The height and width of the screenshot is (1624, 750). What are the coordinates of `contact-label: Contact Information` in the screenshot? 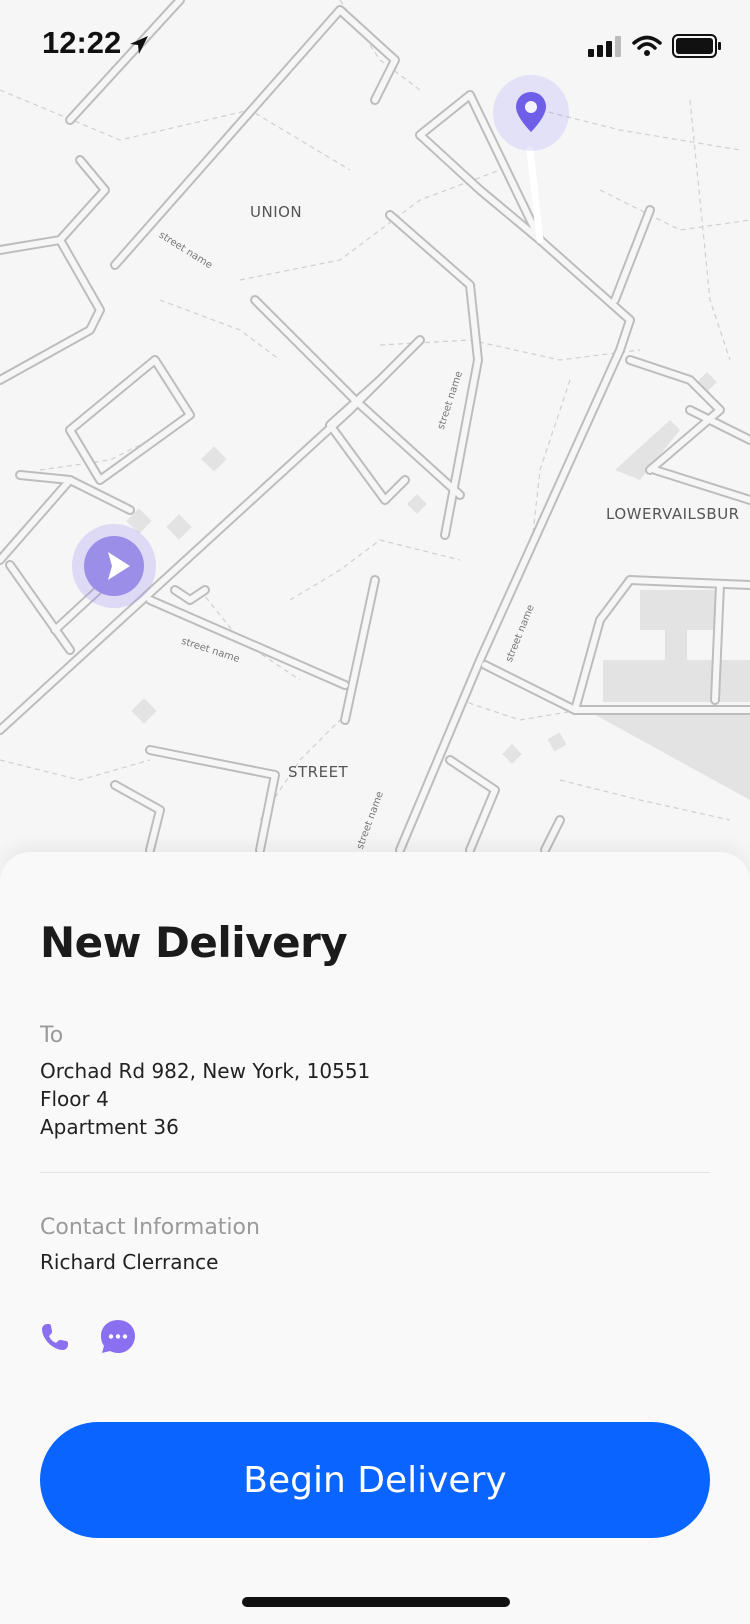 It's located at (150, 1227).